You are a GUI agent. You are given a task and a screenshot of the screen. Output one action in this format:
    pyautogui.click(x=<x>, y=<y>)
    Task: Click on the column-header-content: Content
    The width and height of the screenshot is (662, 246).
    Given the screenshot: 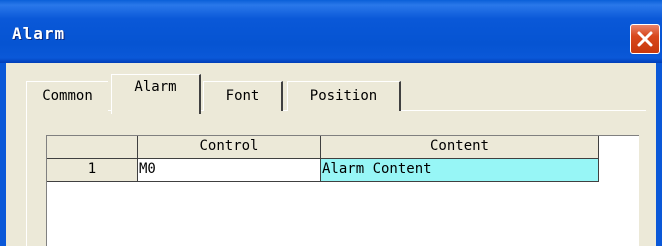 What is the action you would take?
    pyautogui.click(x=460, y=147)
    